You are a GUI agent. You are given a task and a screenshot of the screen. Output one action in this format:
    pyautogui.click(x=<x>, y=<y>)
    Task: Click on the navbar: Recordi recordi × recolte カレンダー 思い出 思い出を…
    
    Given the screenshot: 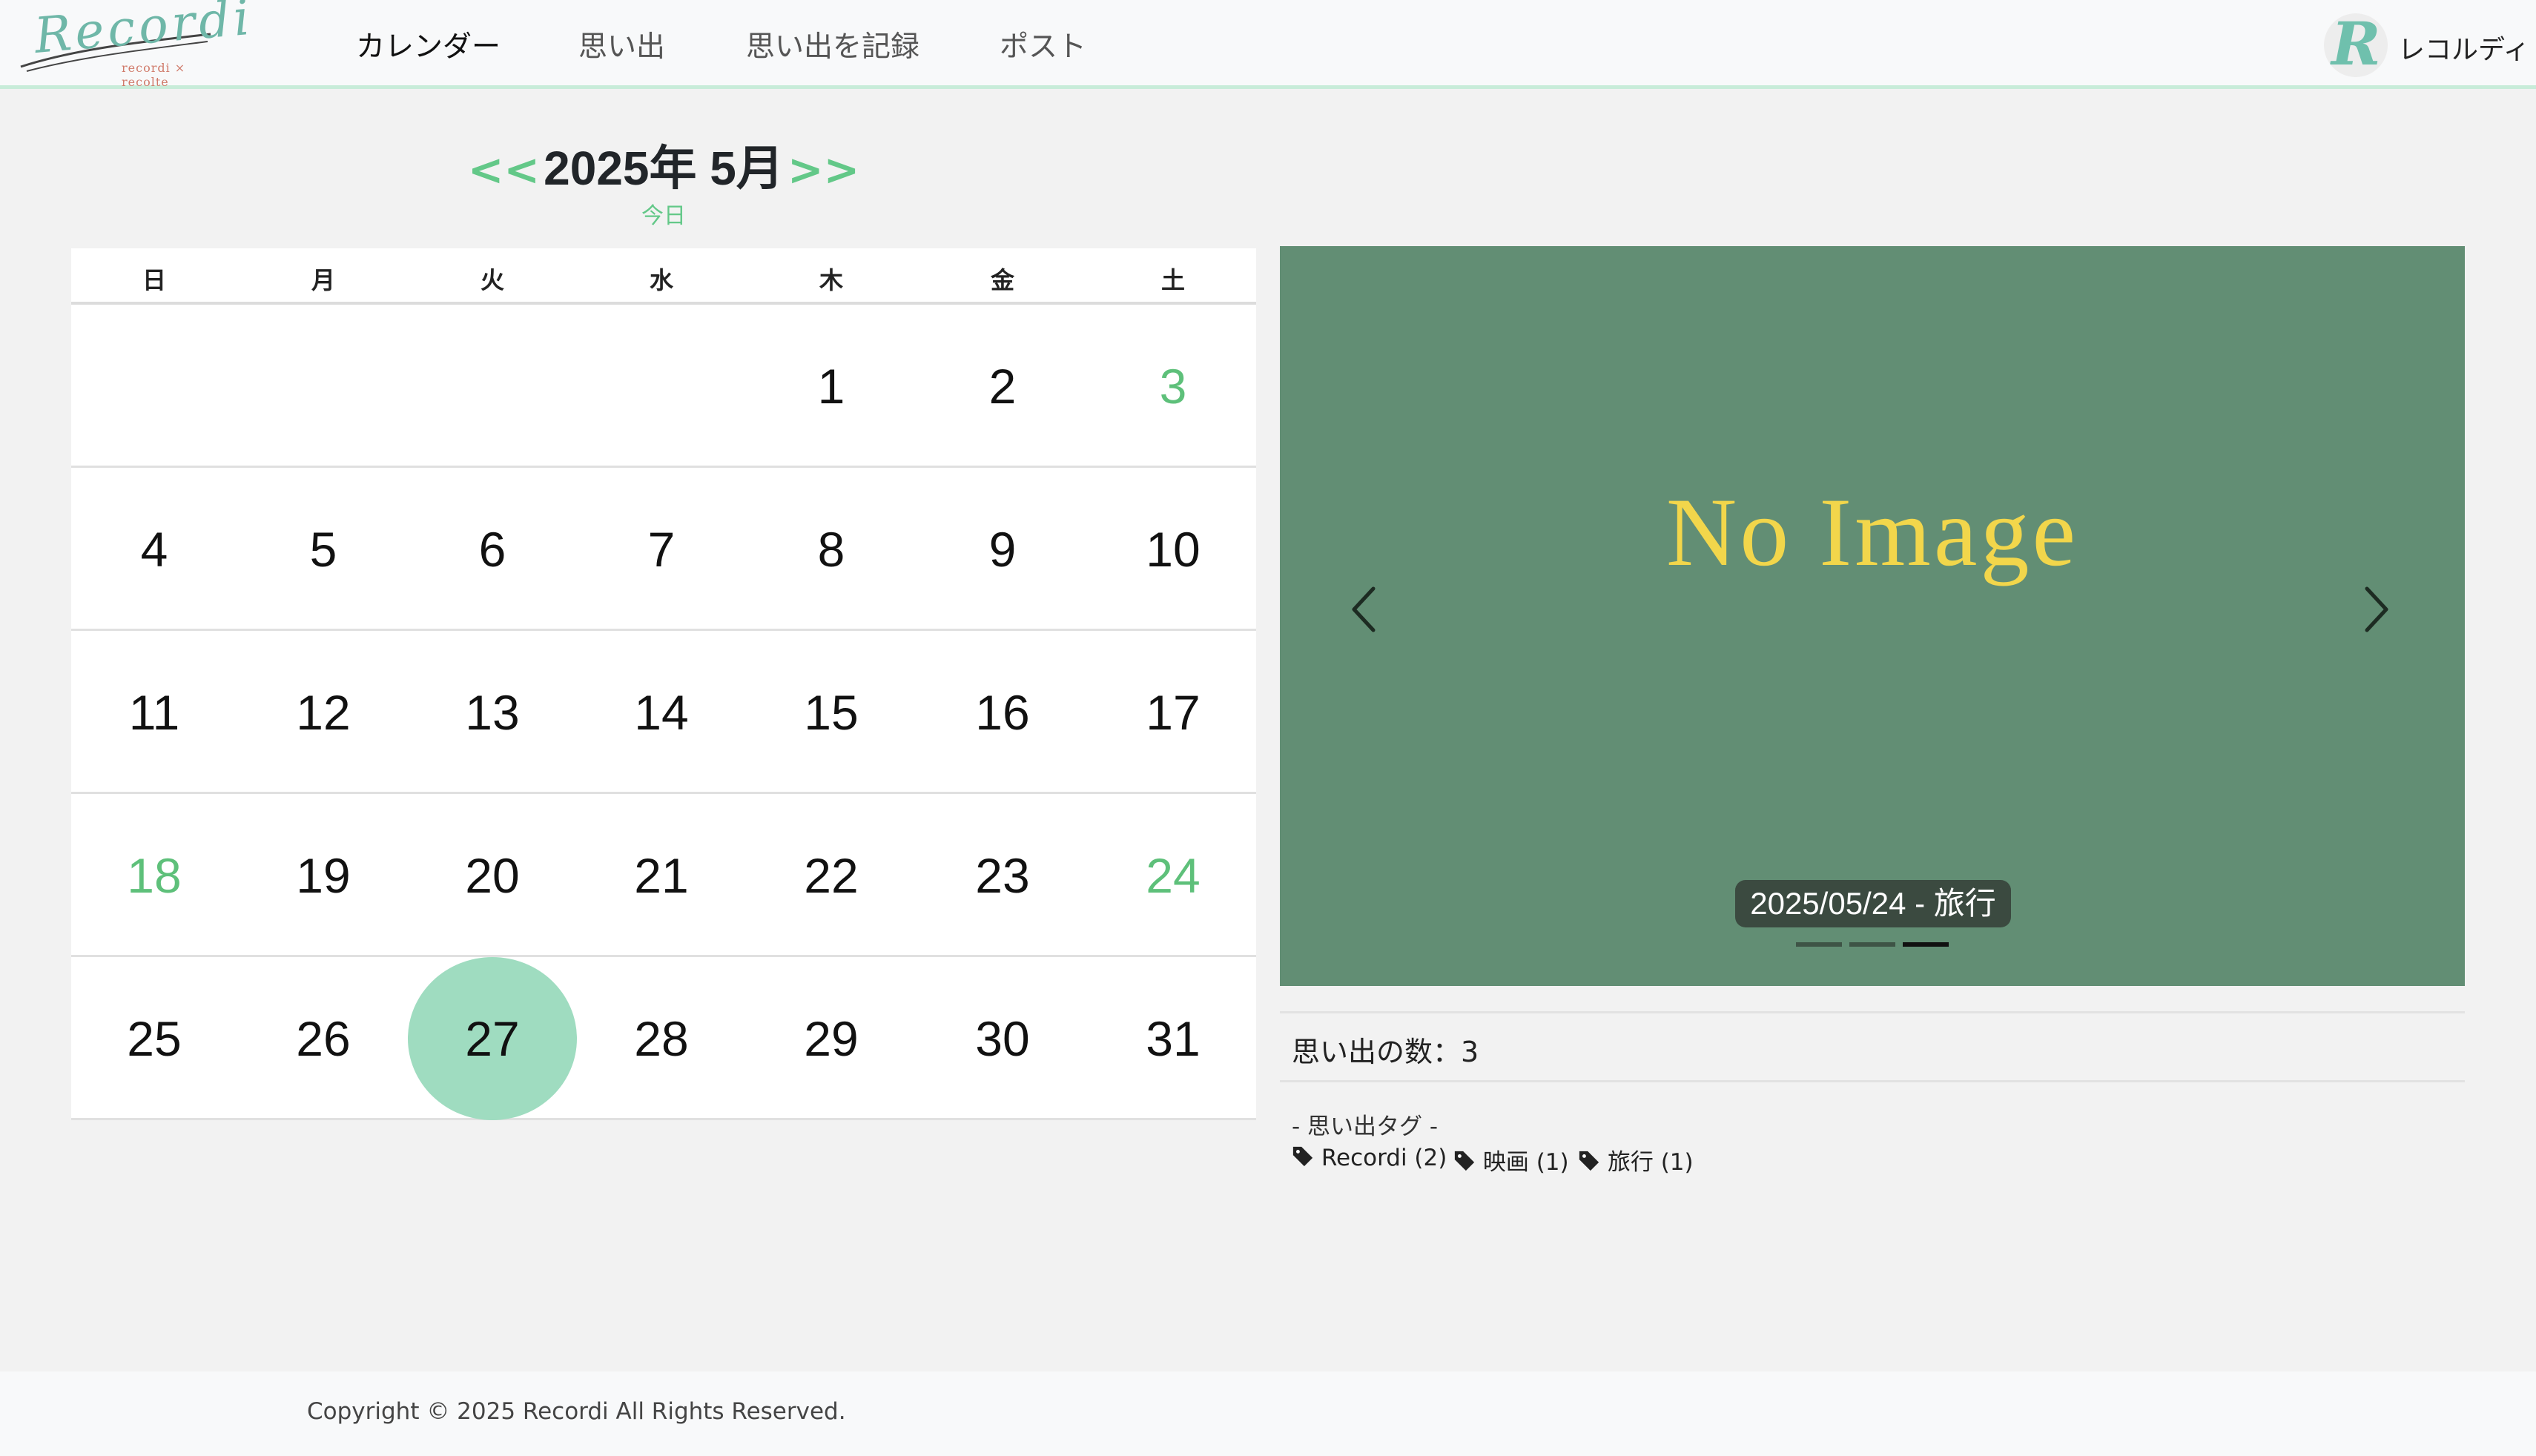 What is the action you would take?
    pyautogui.click(x=1268, y=44)
    